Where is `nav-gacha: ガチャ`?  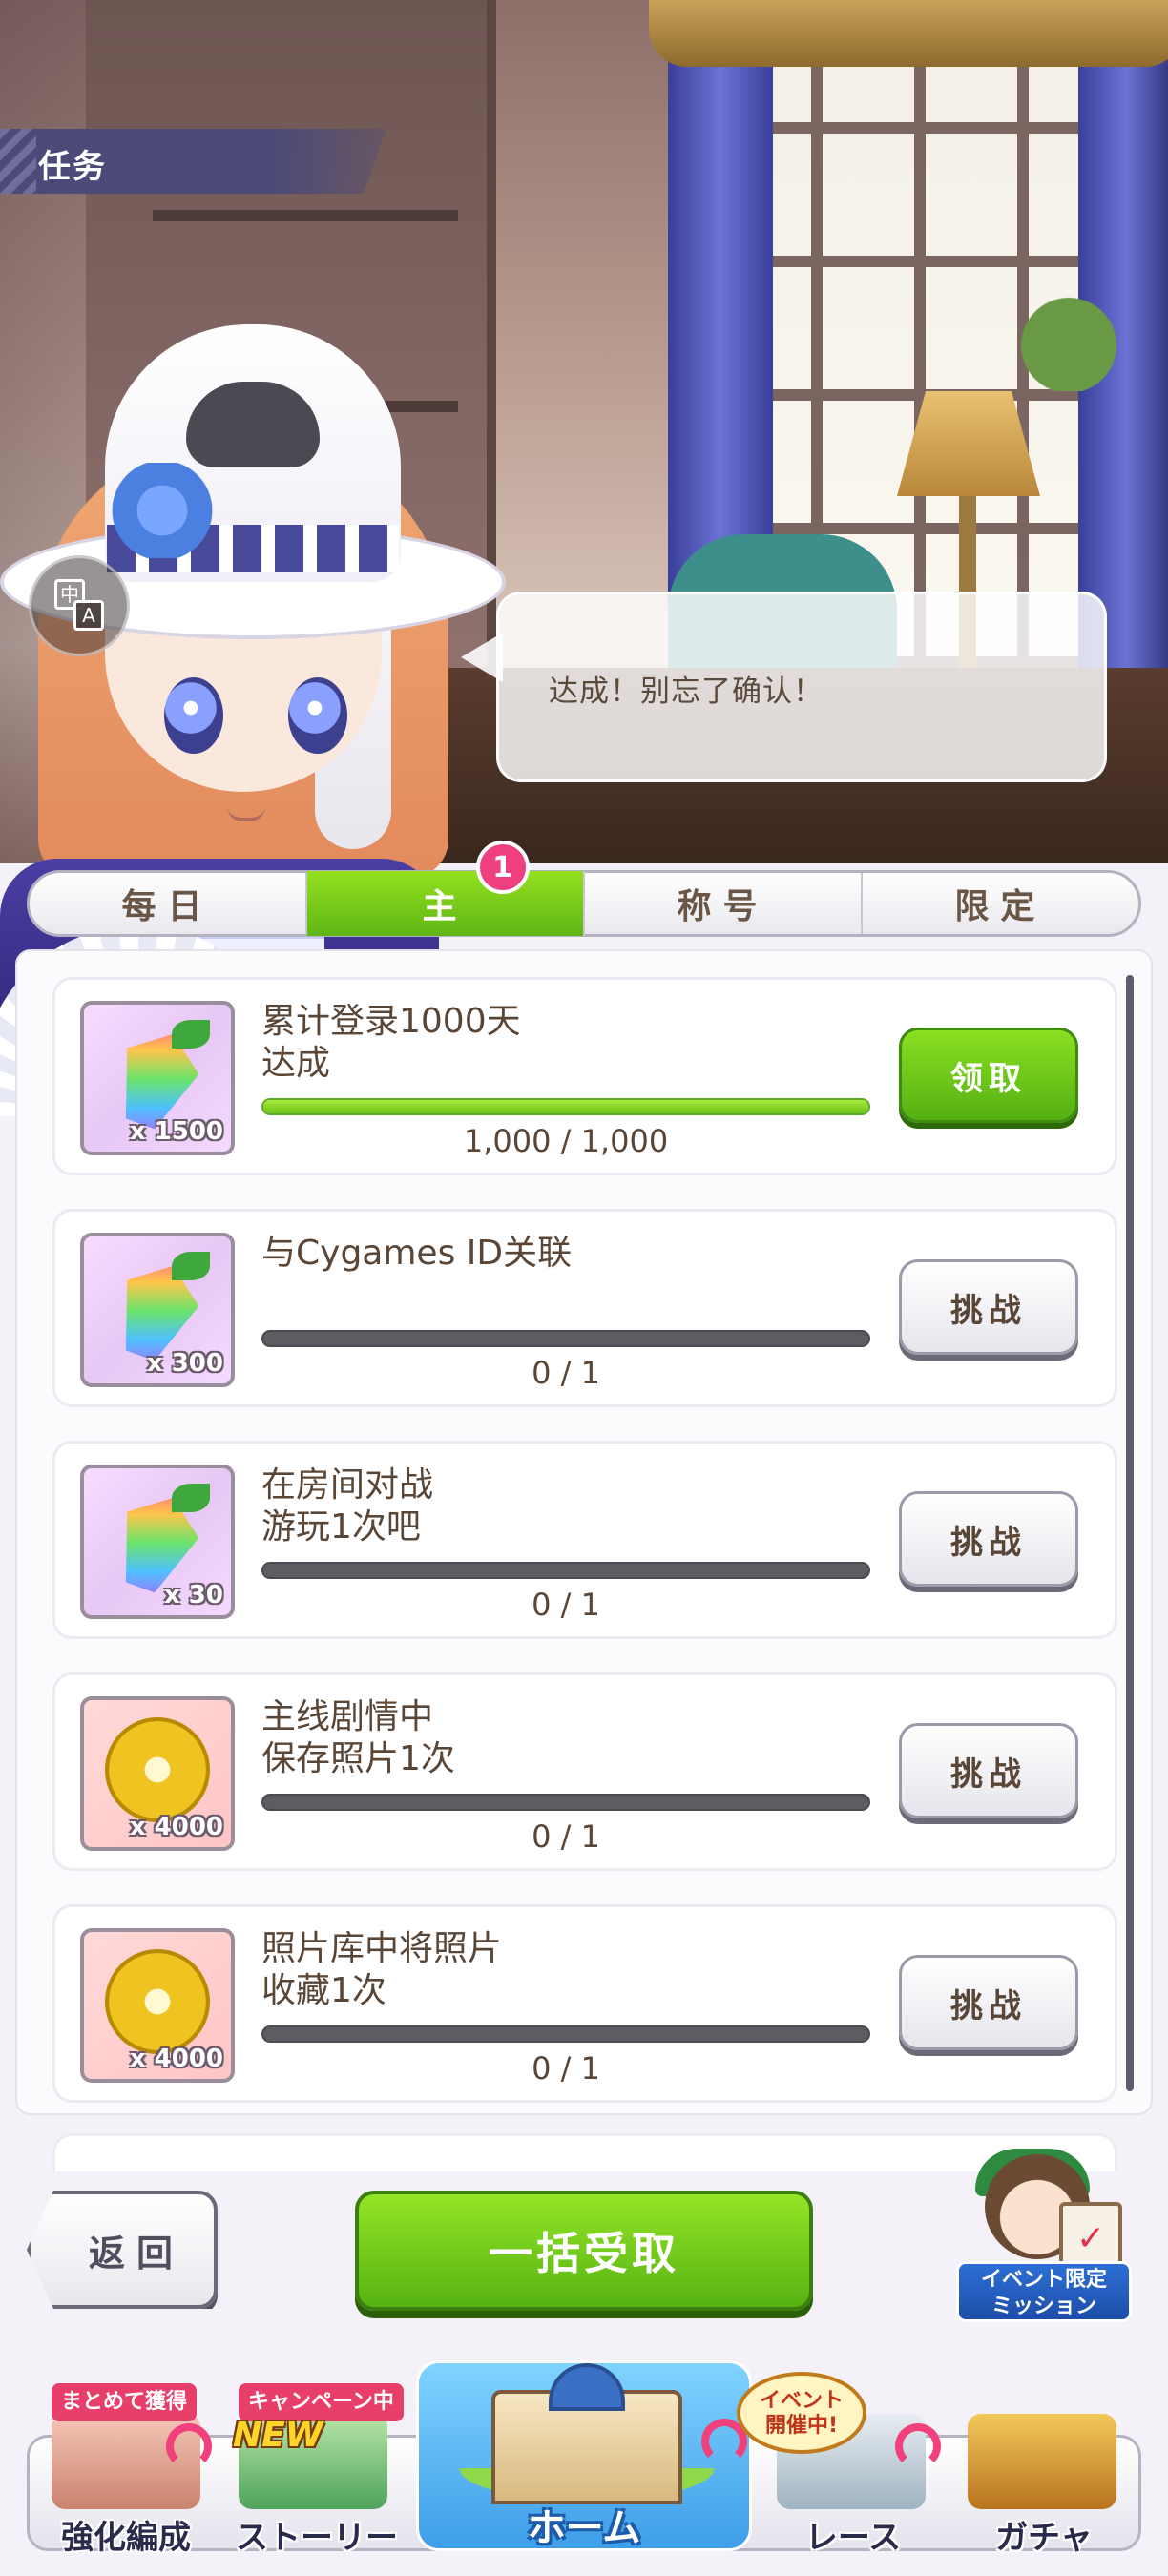
nav-gacha: ガチャ is located at coordinates (1043, 2480).